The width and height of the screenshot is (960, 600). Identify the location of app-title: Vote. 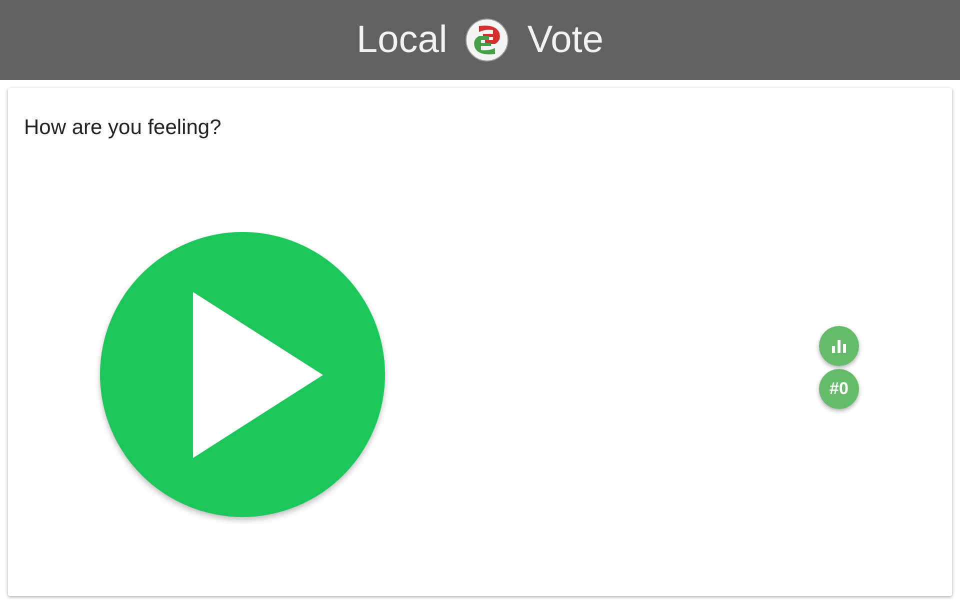
(565, 40).